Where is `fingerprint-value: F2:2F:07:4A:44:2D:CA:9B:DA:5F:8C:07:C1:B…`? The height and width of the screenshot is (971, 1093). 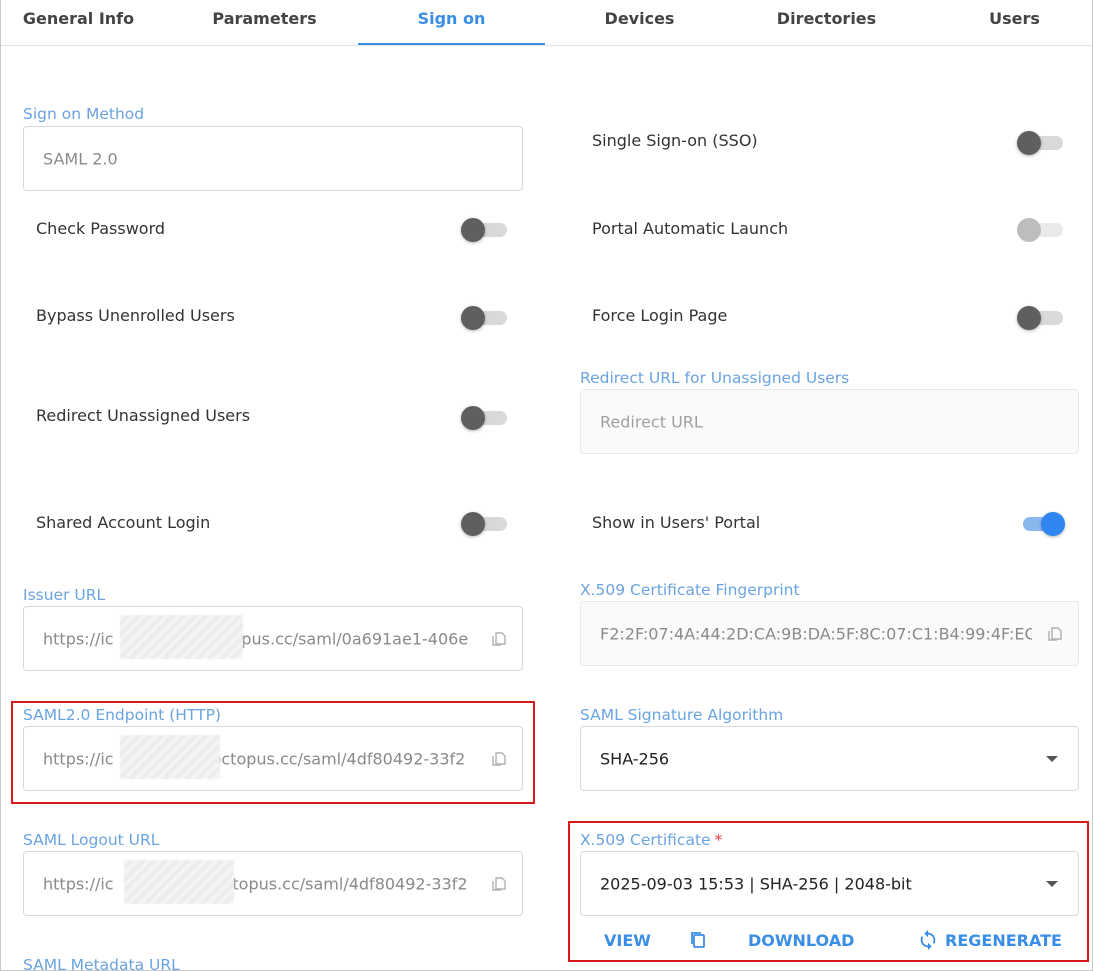
fingerprint-value: F2:2F:07:4A:44:2D:CA:9B:DA:5F:8C:07:C1:B… is located at coordinates (816, 633).